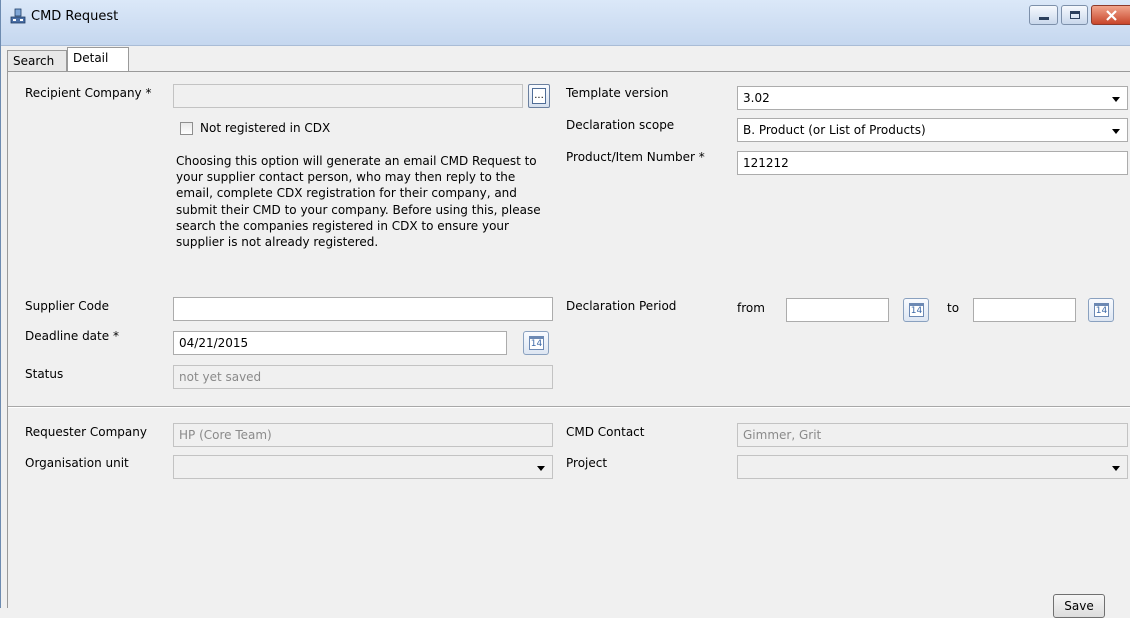 This screenshot has width=1130, height=618. Describe the element at coordinates (363, 435) in the screenshot. I see `requester-company-field: HP (Core Team)` at that location.